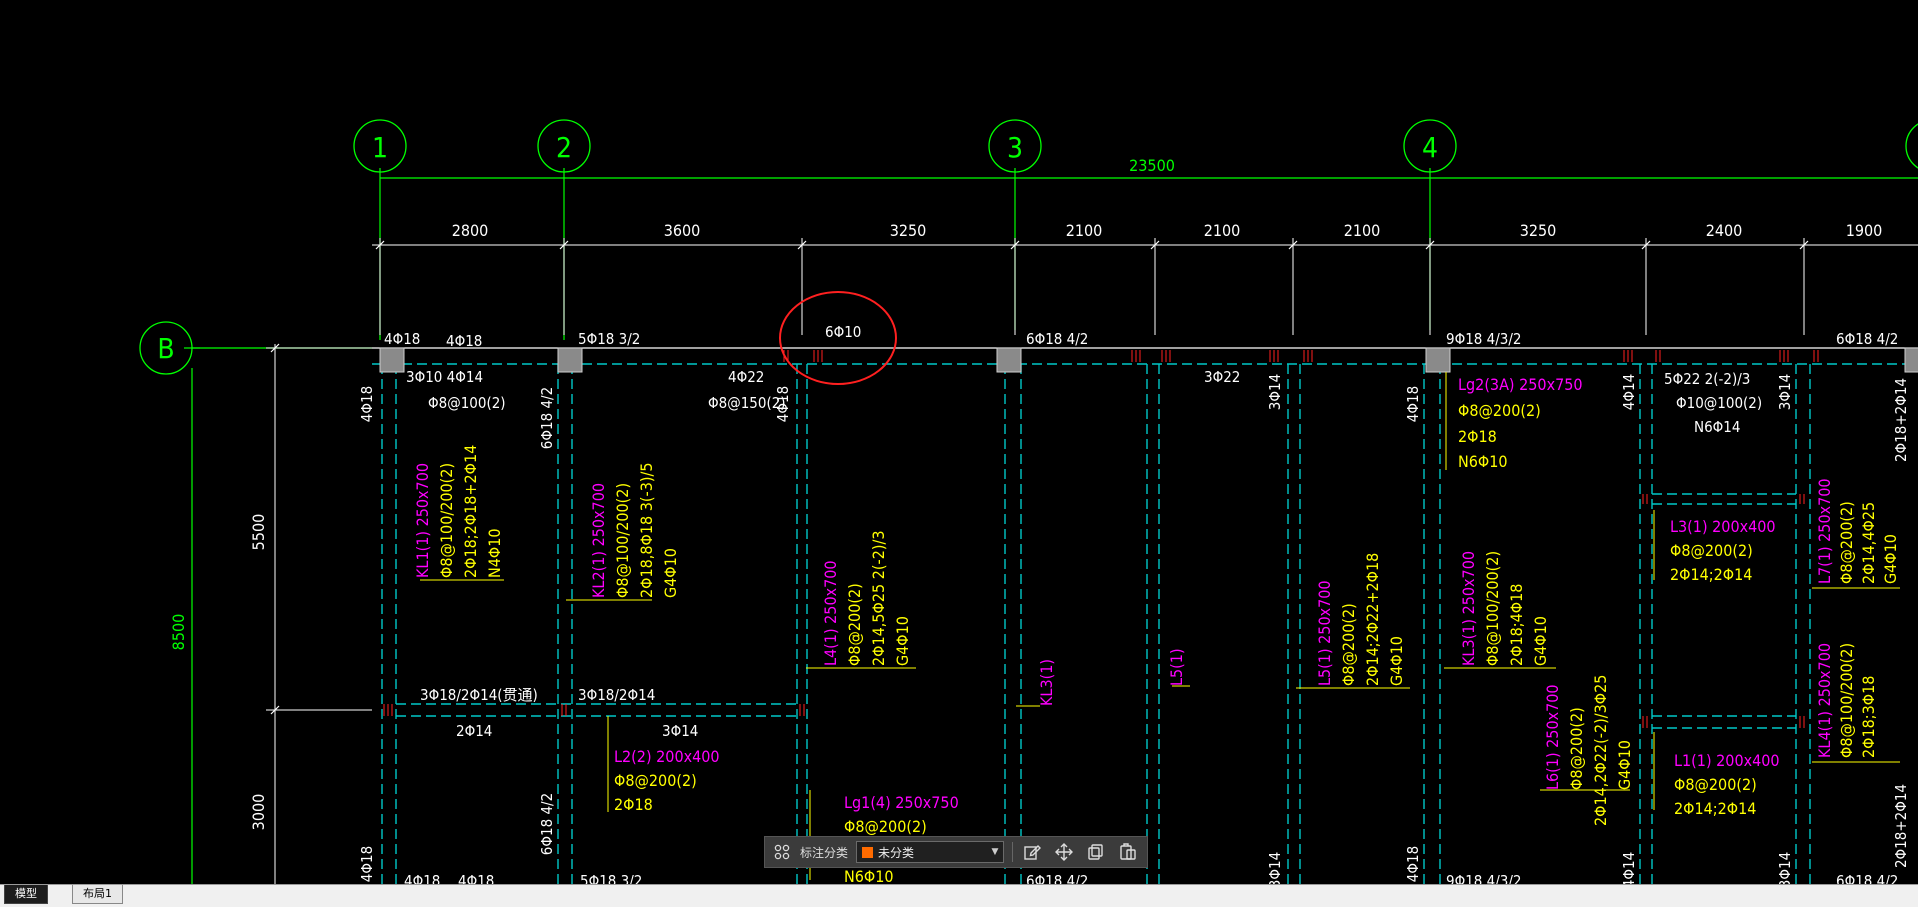 Image resolution: width=1918 pixels, height=907 pixels. I want to click on l4-title: L4(1) 250x700, so click(830, 613).